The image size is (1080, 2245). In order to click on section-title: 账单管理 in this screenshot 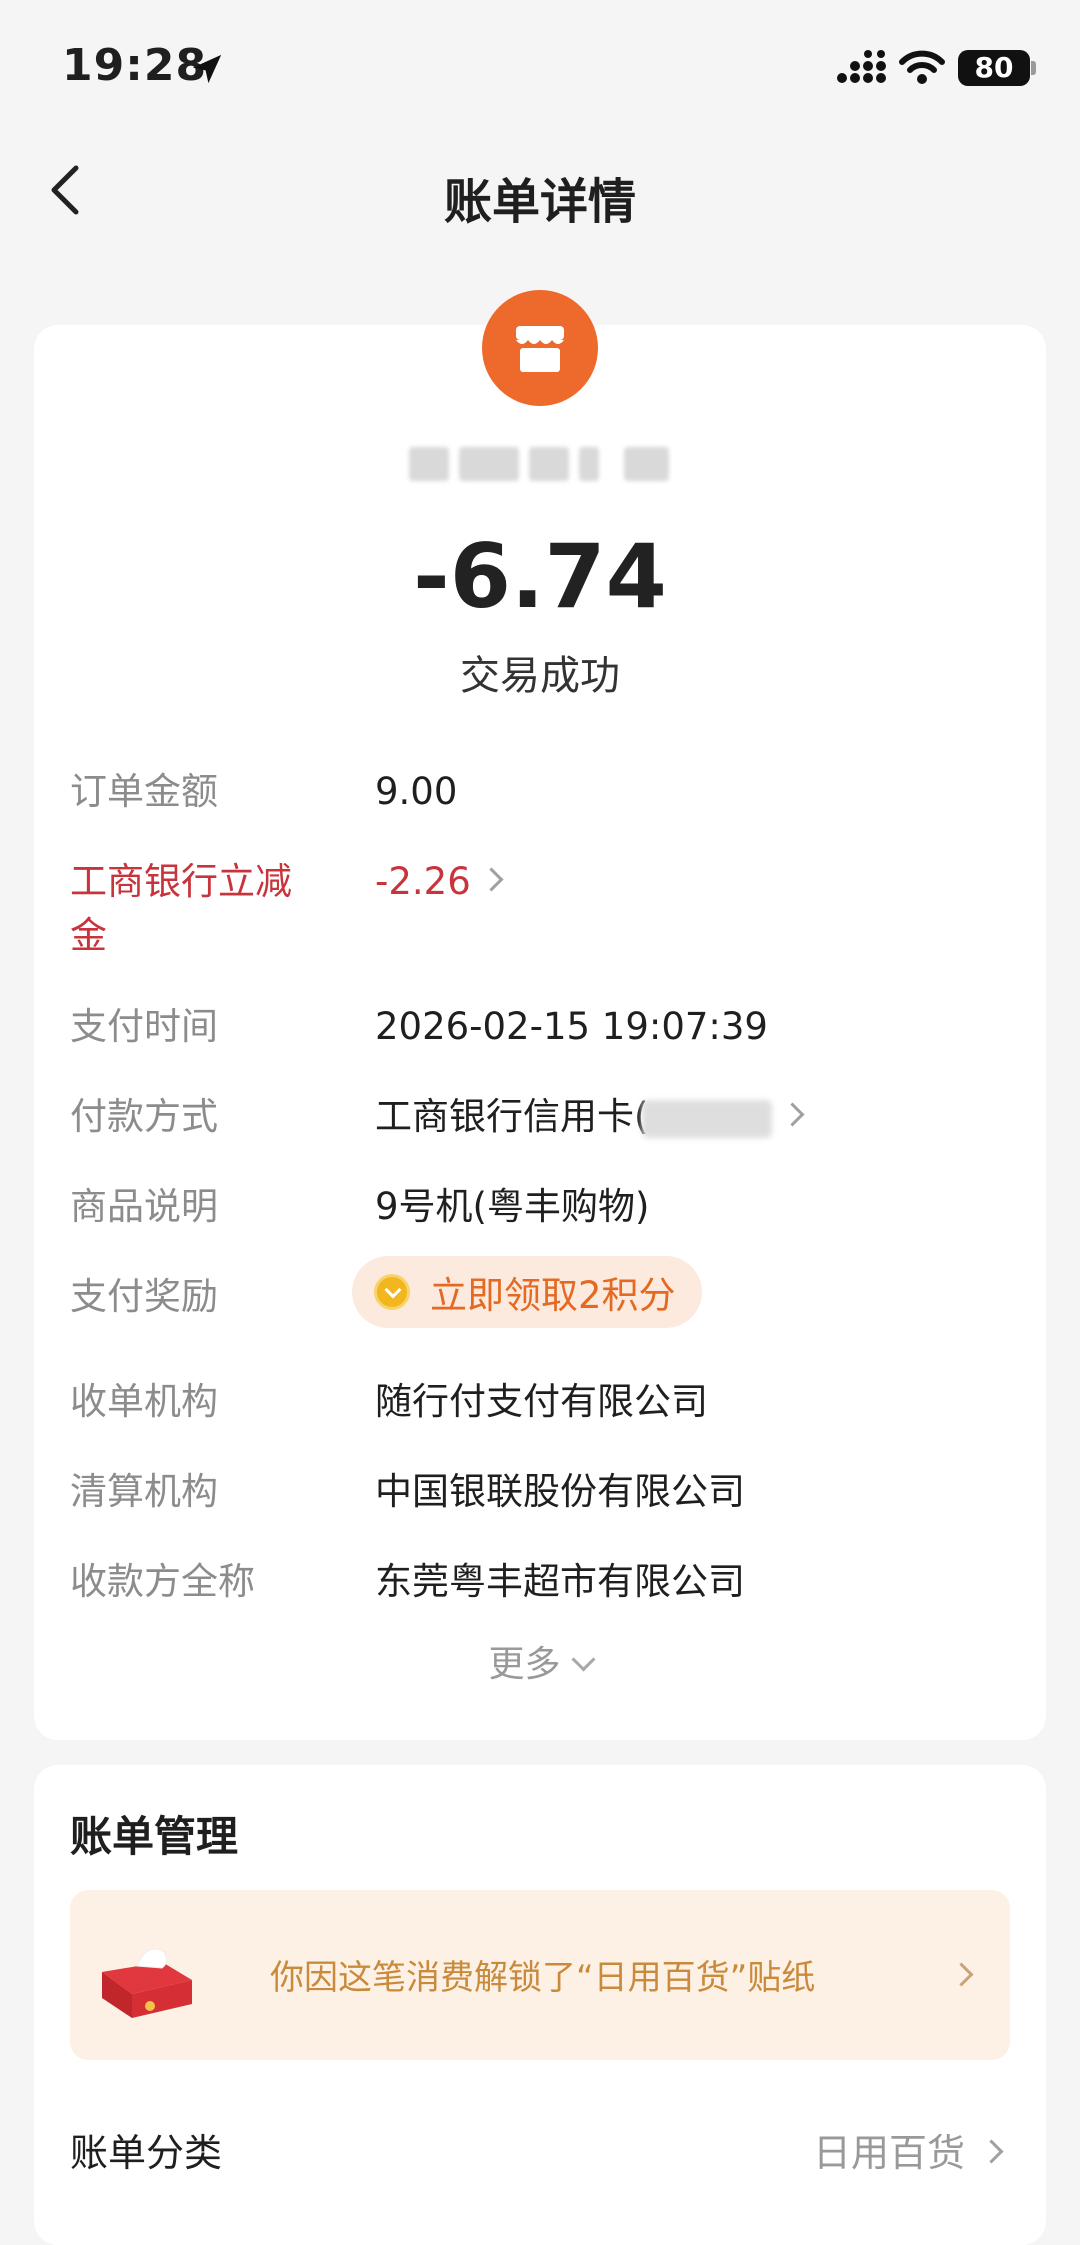, I will do `click(154, 1836)`.